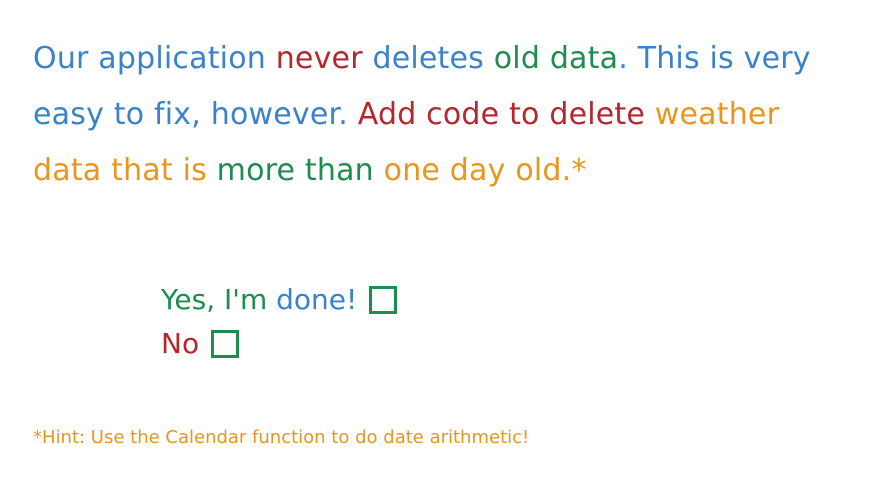 This screenshot has height=500, width=889. Describe the element at coordinates (154, 58) in the screenshot. I see `task-text: Our application` at that location.